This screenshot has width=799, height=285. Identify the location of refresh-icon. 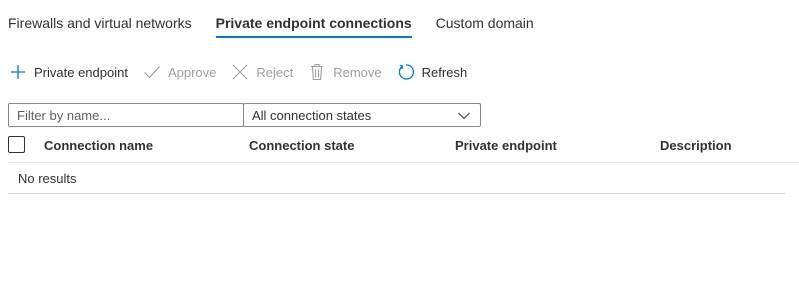
(406, 72).